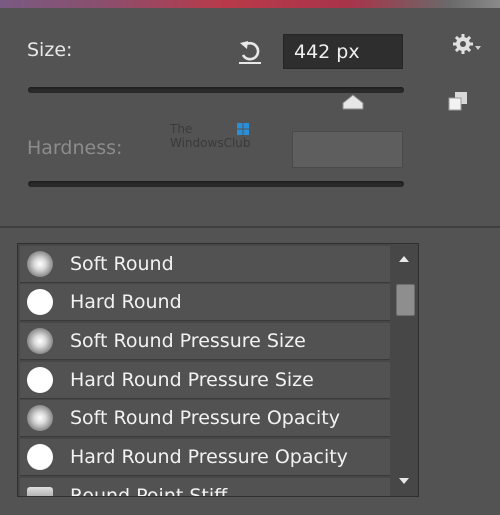 The image size is (500, 515). What do you see at coordinates (343, 51) in the screenshot?
I see `size-input: 442 px` at bounding box center [343, 51].